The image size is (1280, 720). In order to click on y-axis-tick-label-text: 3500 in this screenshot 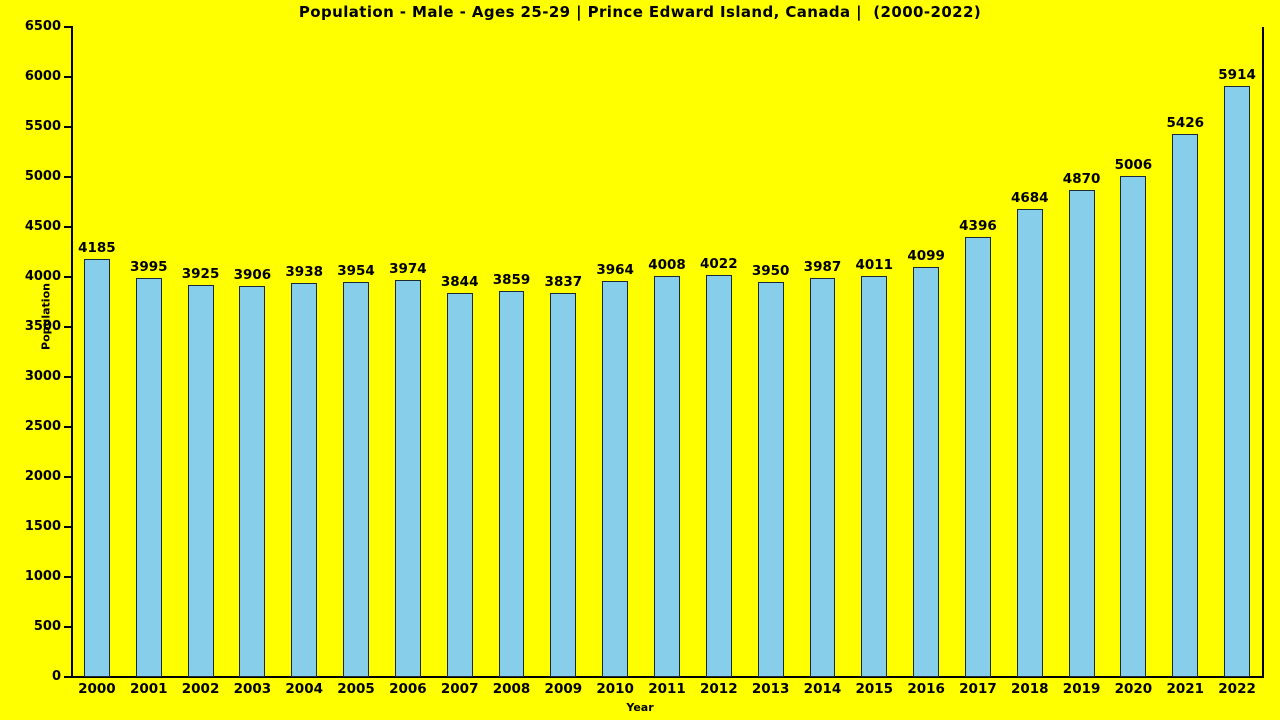, I will do `click(42, 326)`.